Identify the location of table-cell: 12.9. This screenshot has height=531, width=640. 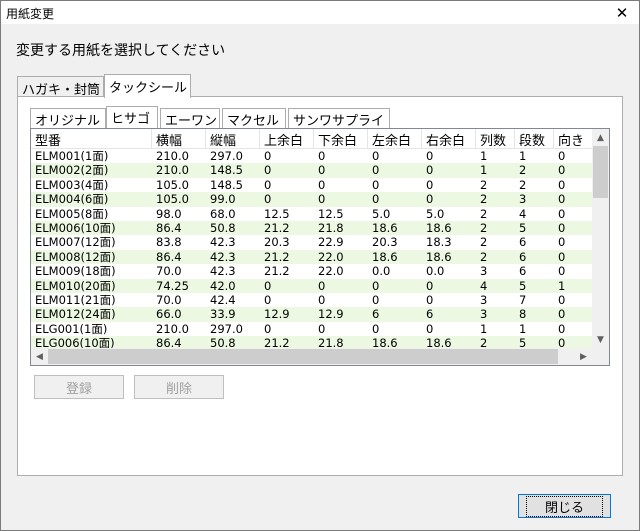
(331, 314).